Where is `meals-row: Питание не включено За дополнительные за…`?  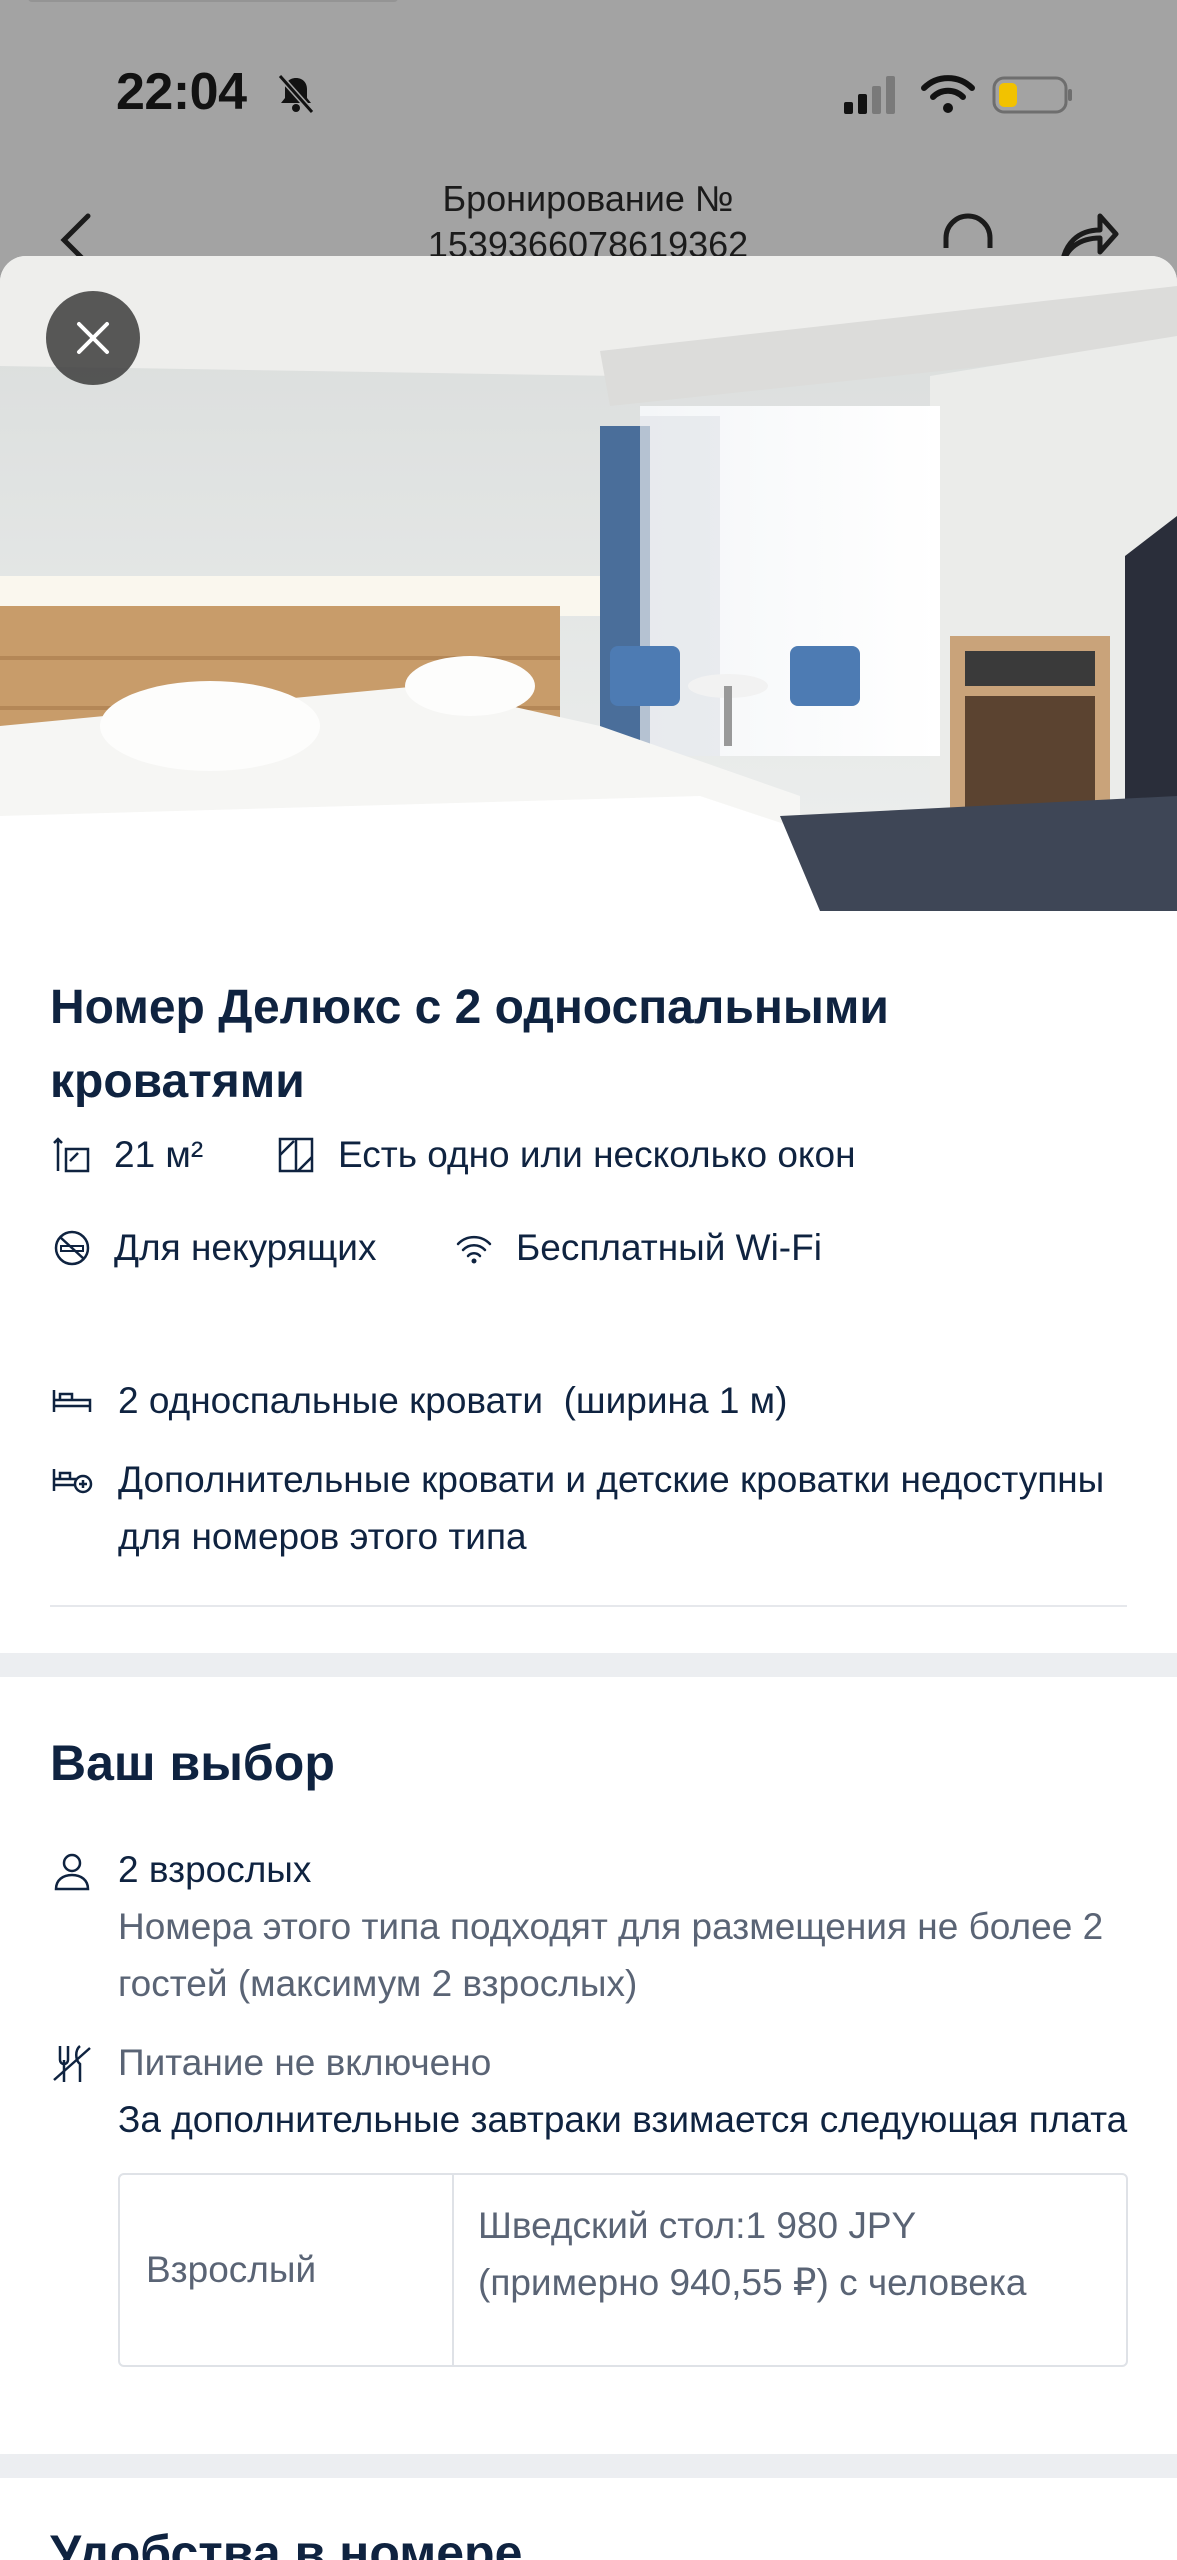 meals-row: Питание не включено За дополнительные за… is located at coordinates (590, 2091).